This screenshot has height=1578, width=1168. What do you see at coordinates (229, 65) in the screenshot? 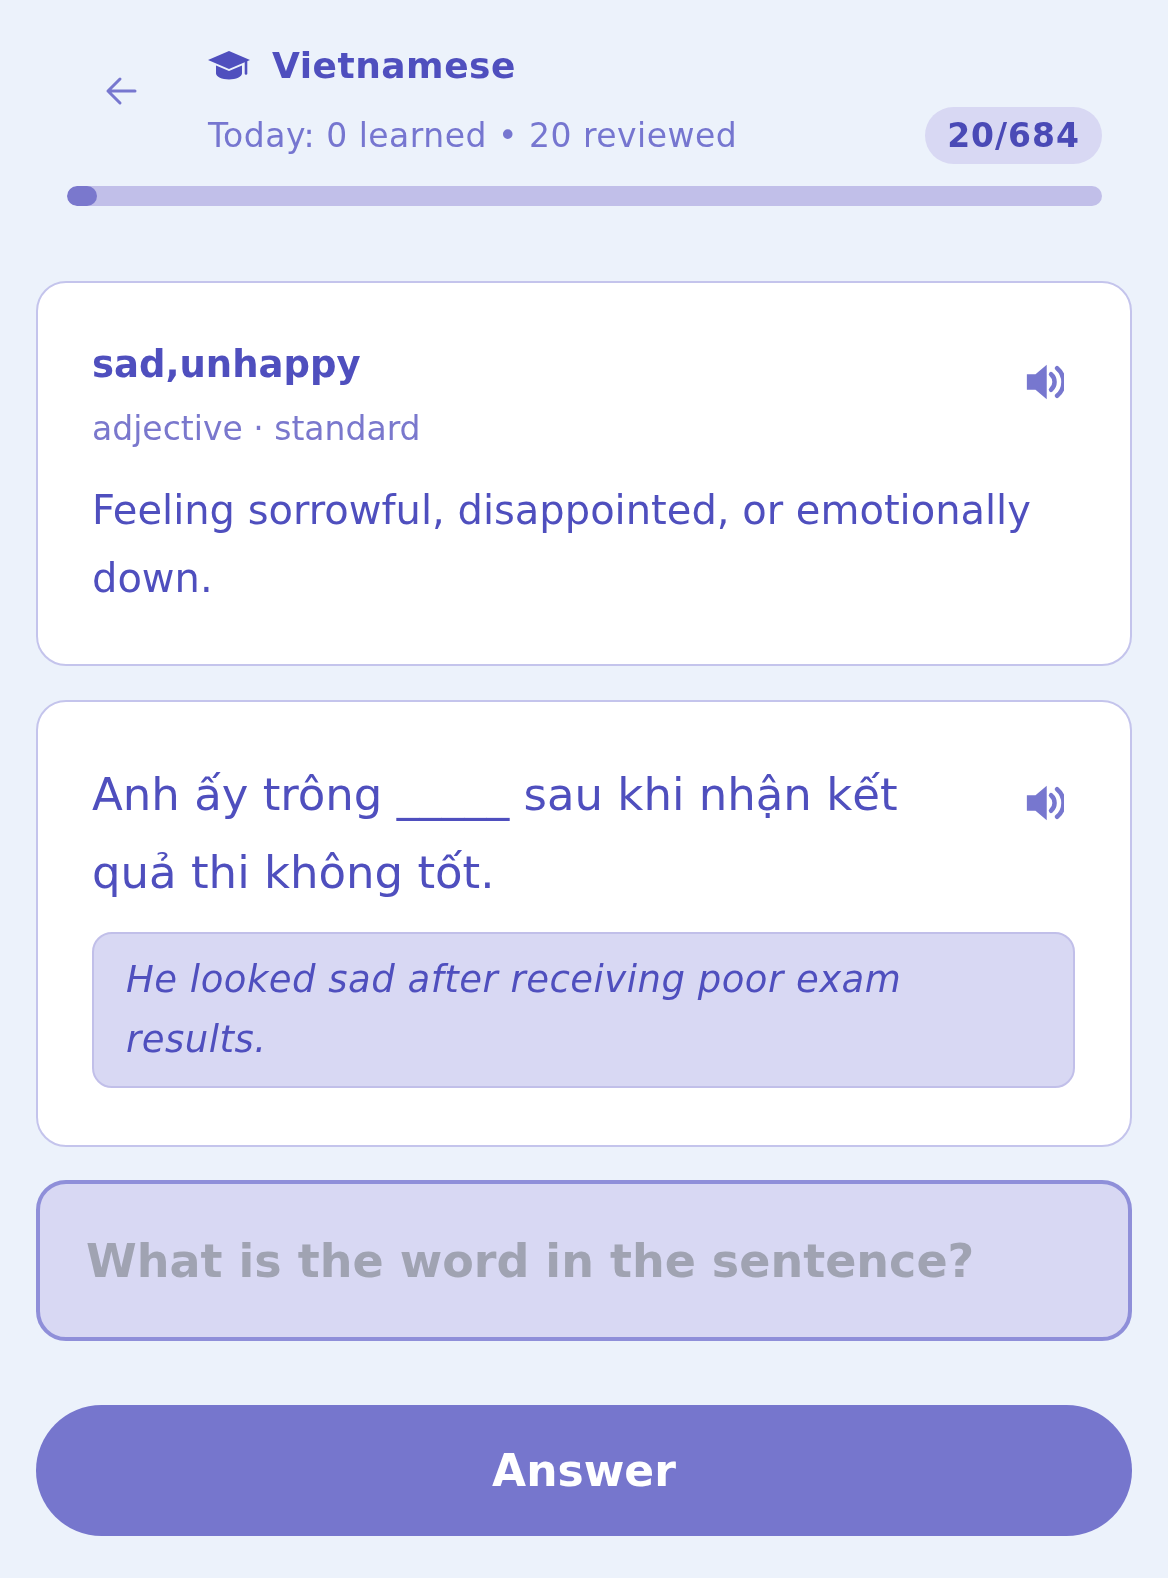
I see `graduation-cap-icon` at bounding box center [229, 65].